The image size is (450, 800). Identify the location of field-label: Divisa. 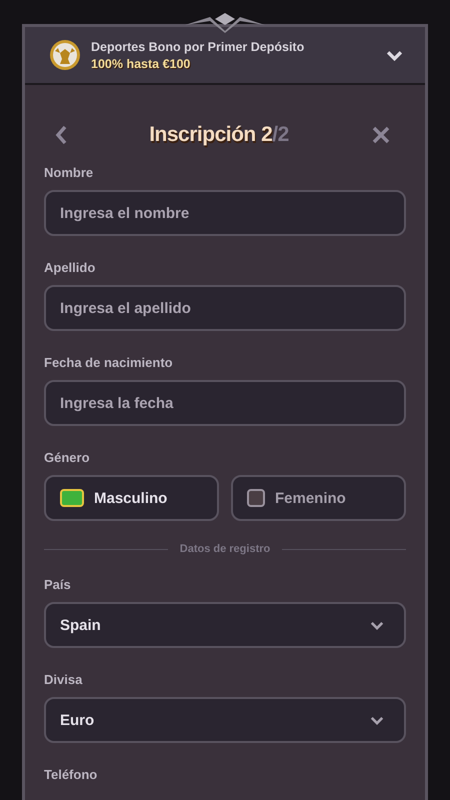
(64, 679).